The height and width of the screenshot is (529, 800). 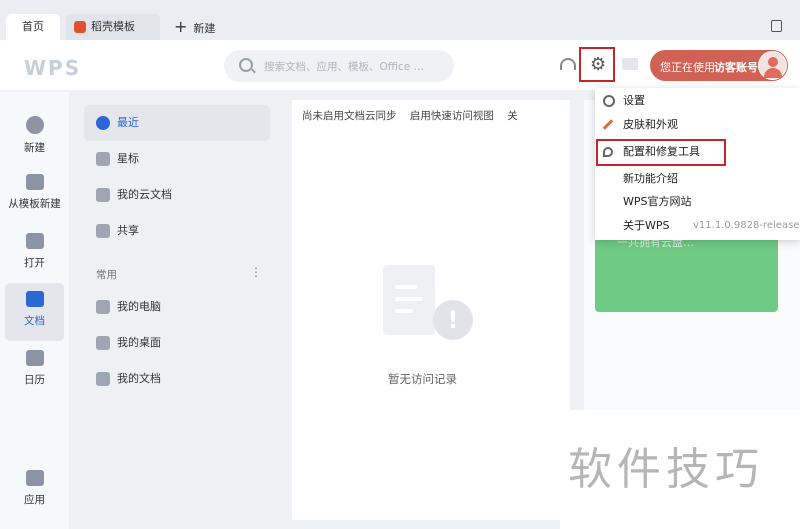 What do you see at coordinates (34, 380) in the screenshot?
I see `nav-calendar-label: 日历` at bounding box center [34, 380].